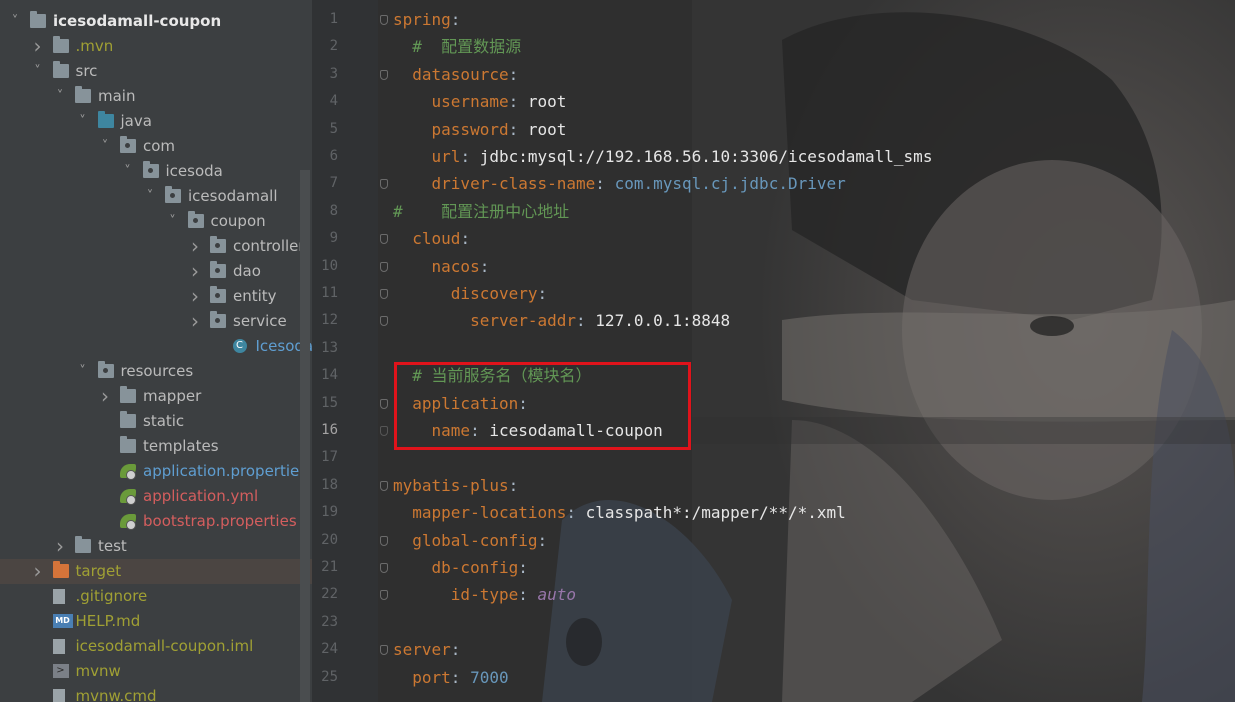 The width and height of the screenshot is (1235, 702). I want to click on tree-item-icesodamall: ˅ icesodamall, so click(156, 196).